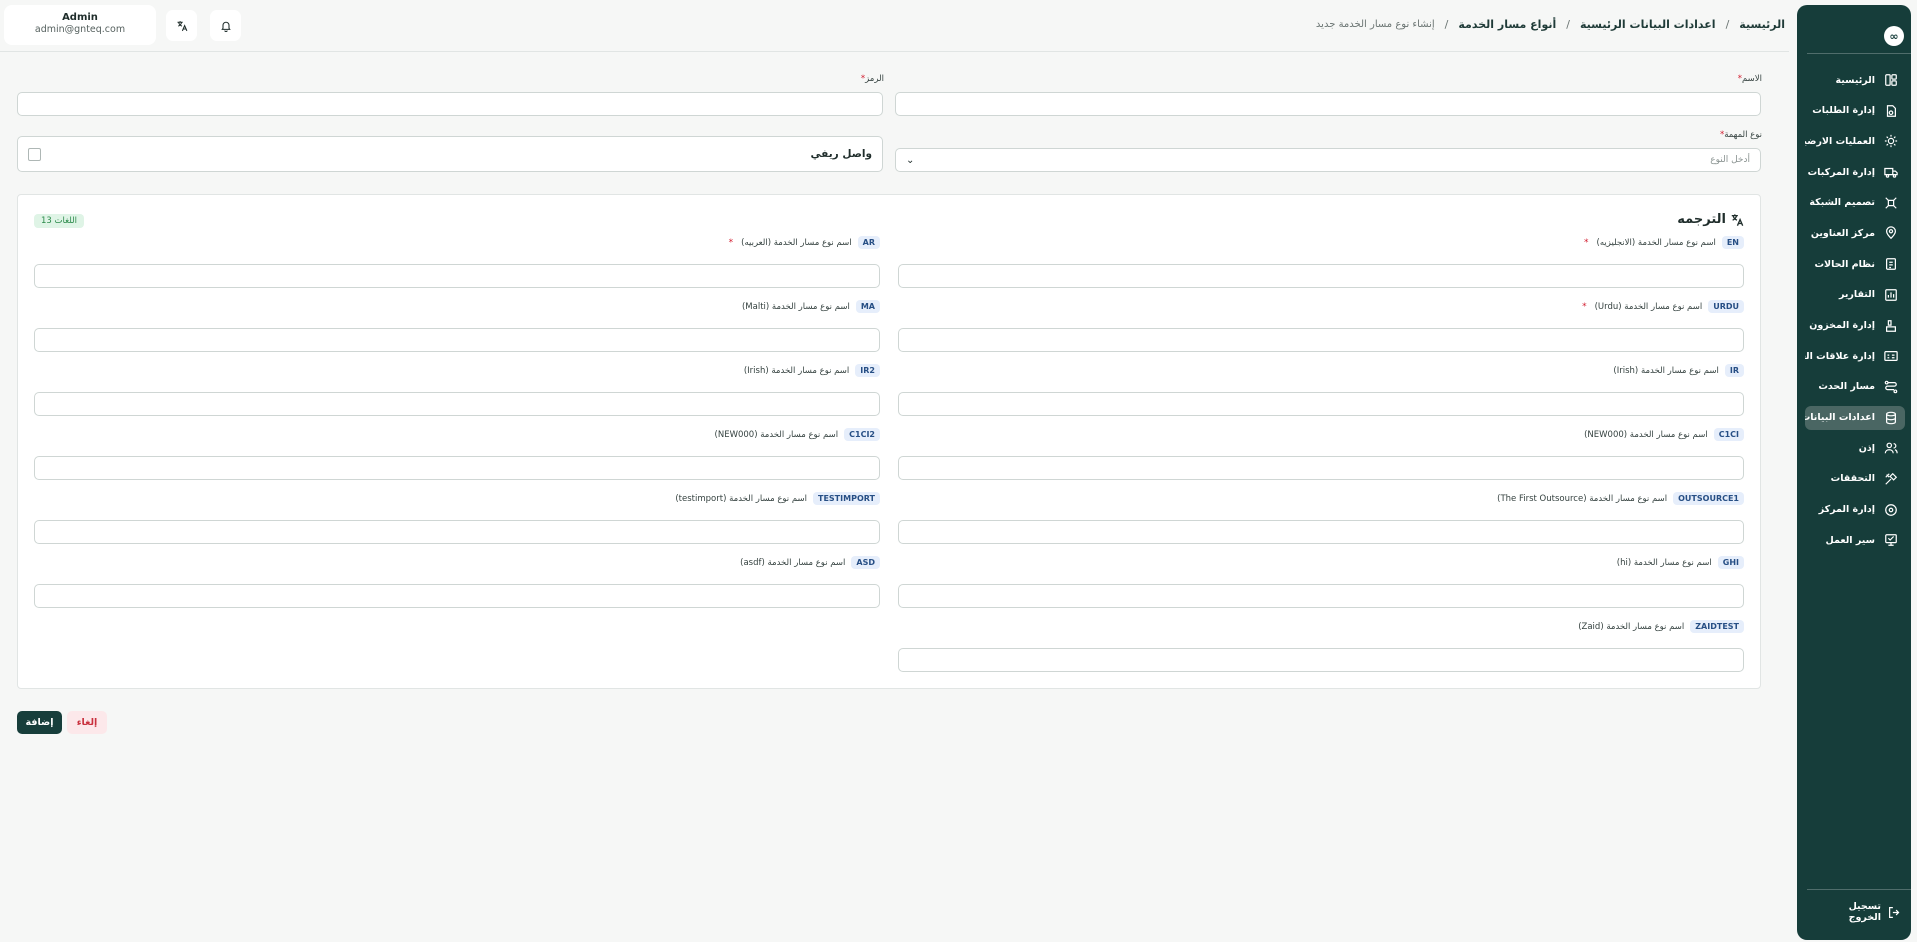 The height and width of the screenshot is (942, 1917). Describe the element at coordinates (457, 340) in the screenshot. I see `translation-input-ma` at that location.